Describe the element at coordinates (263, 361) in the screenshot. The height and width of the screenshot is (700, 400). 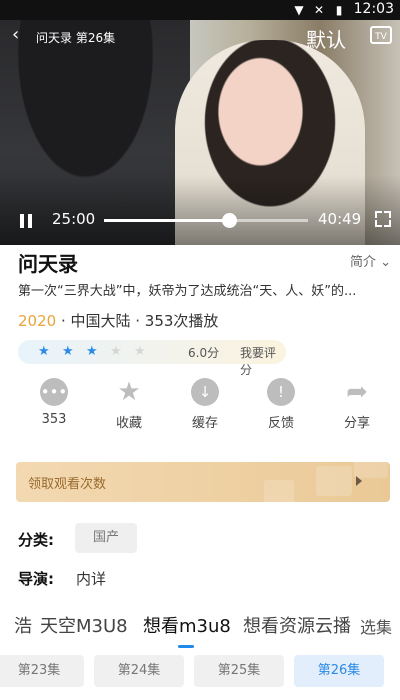
I see `rate-button: 我要评分` at that location.